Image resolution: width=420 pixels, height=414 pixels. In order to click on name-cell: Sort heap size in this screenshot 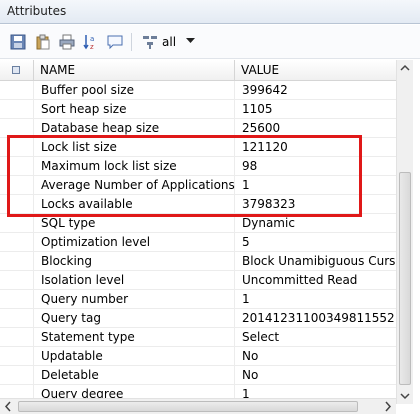, I will do `click(134, 109)`.